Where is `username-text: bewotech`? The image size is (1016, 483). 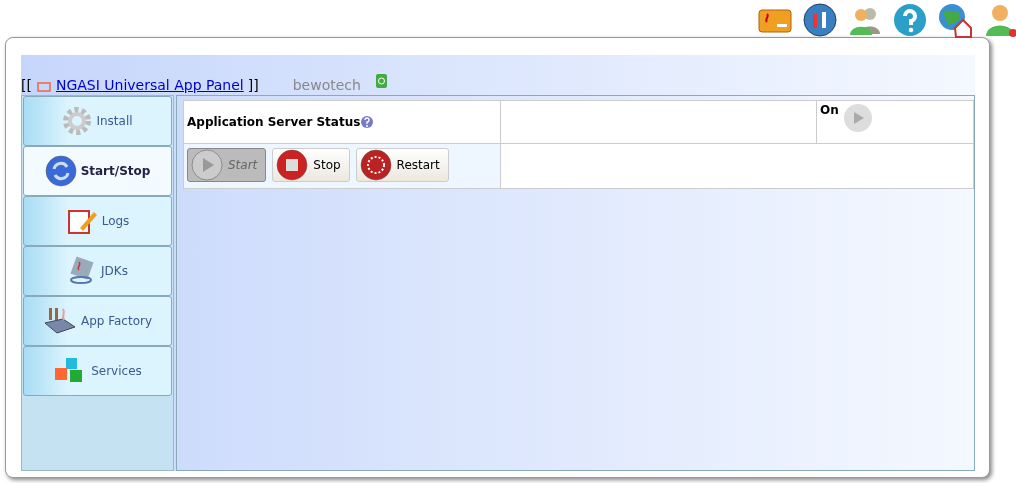 username-text: bewotech is located at coordinates (326, 85).